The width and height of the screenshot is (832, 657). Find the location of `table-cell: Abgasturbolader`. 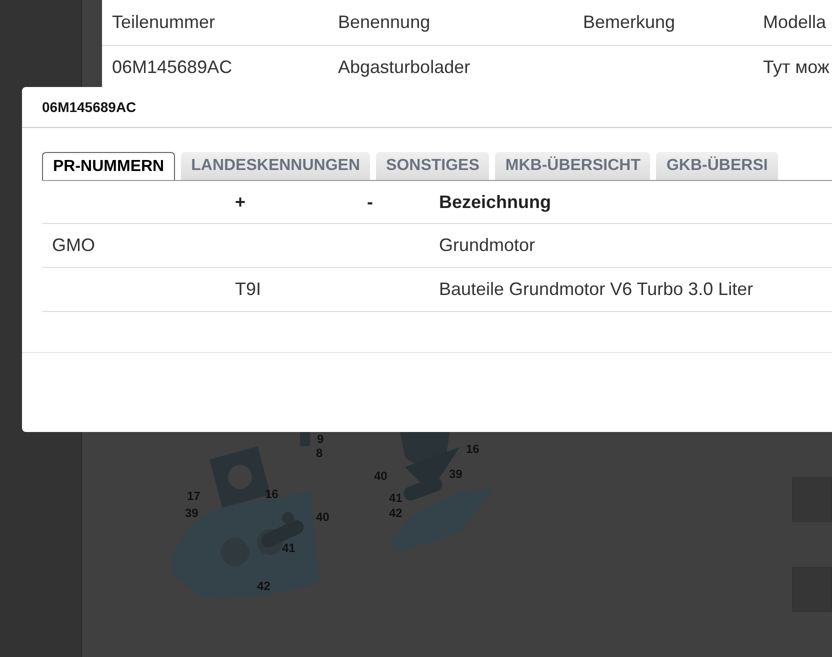

table-cell: Abgasturbolader is located at coordinates (404, 66).